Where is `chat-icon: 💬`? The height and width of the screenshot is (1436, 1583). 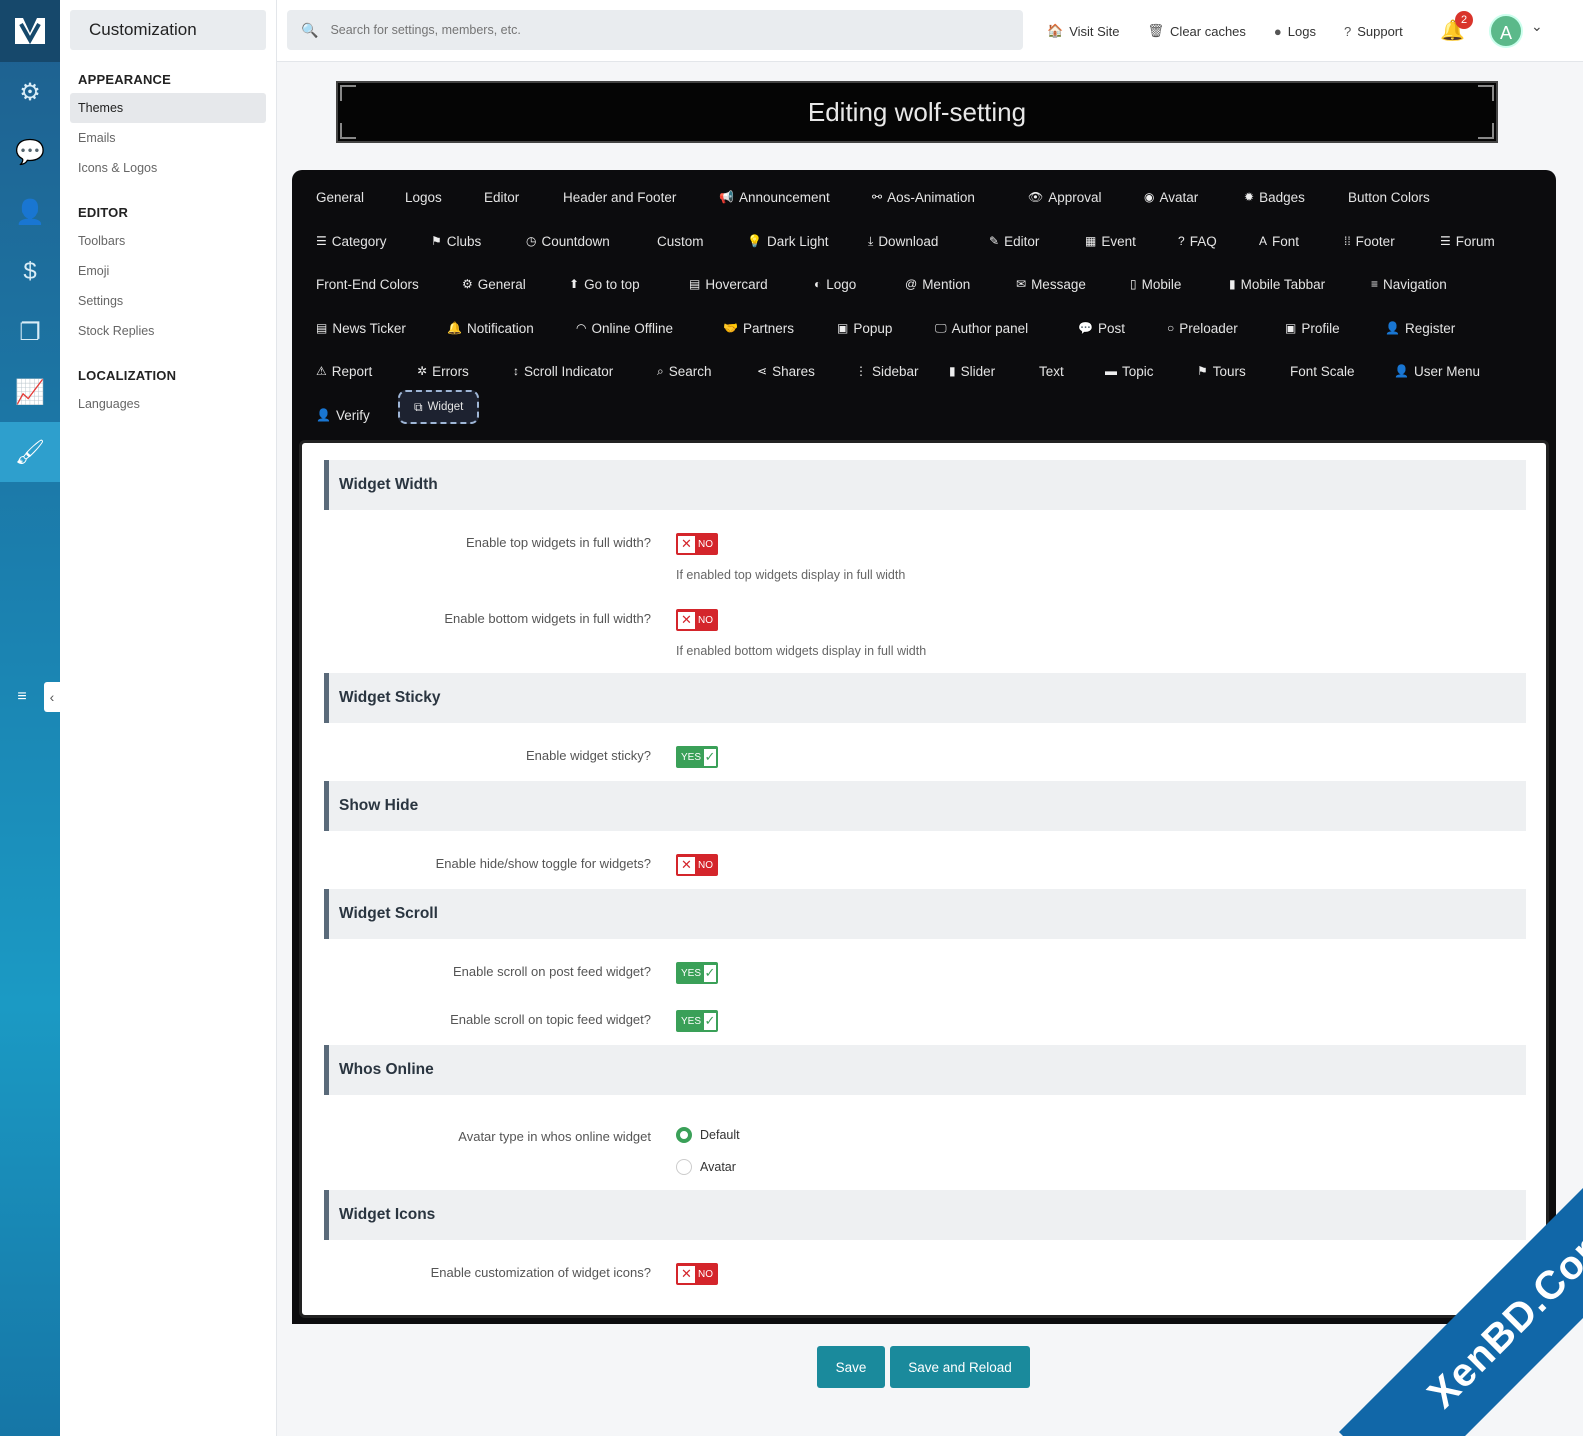 chat-icon: 💬 is located at coordinates (30, 152).